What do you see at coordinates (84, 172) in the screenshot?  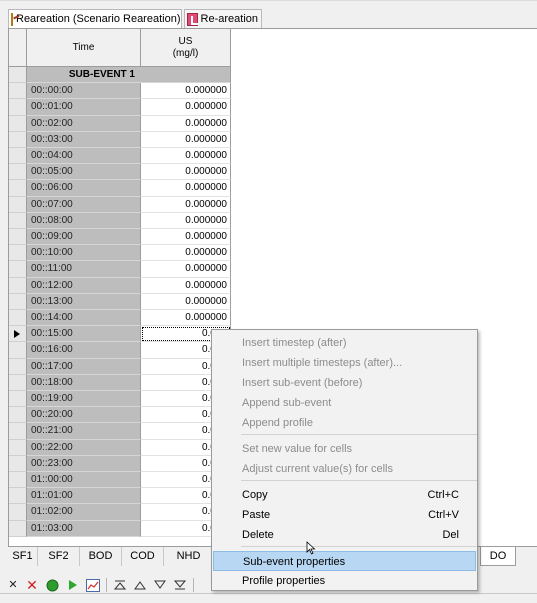 I see `time-cell: 00::05:00` at bounding box center [84, 172].